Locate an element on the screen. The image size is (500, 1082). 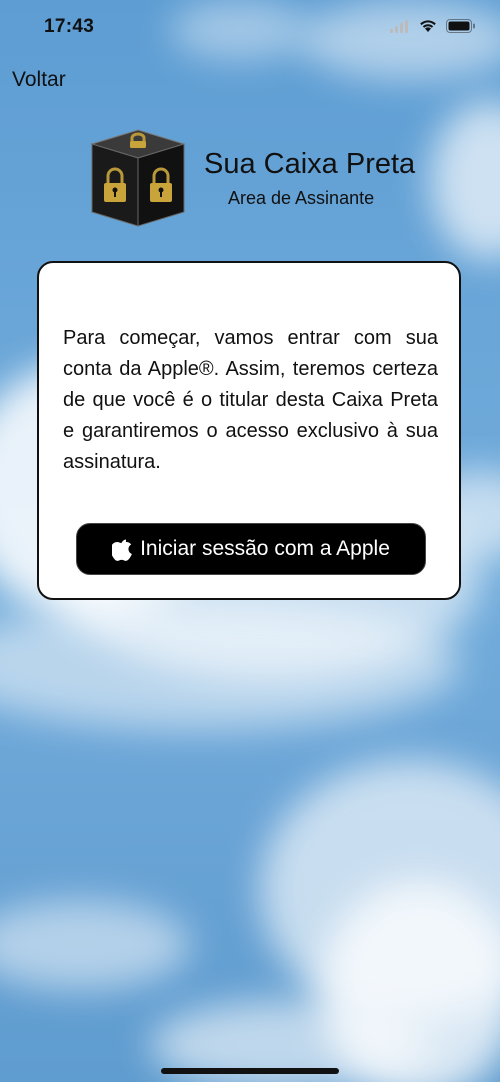
status-time: 17:43 is located at coordinates (69, 26).